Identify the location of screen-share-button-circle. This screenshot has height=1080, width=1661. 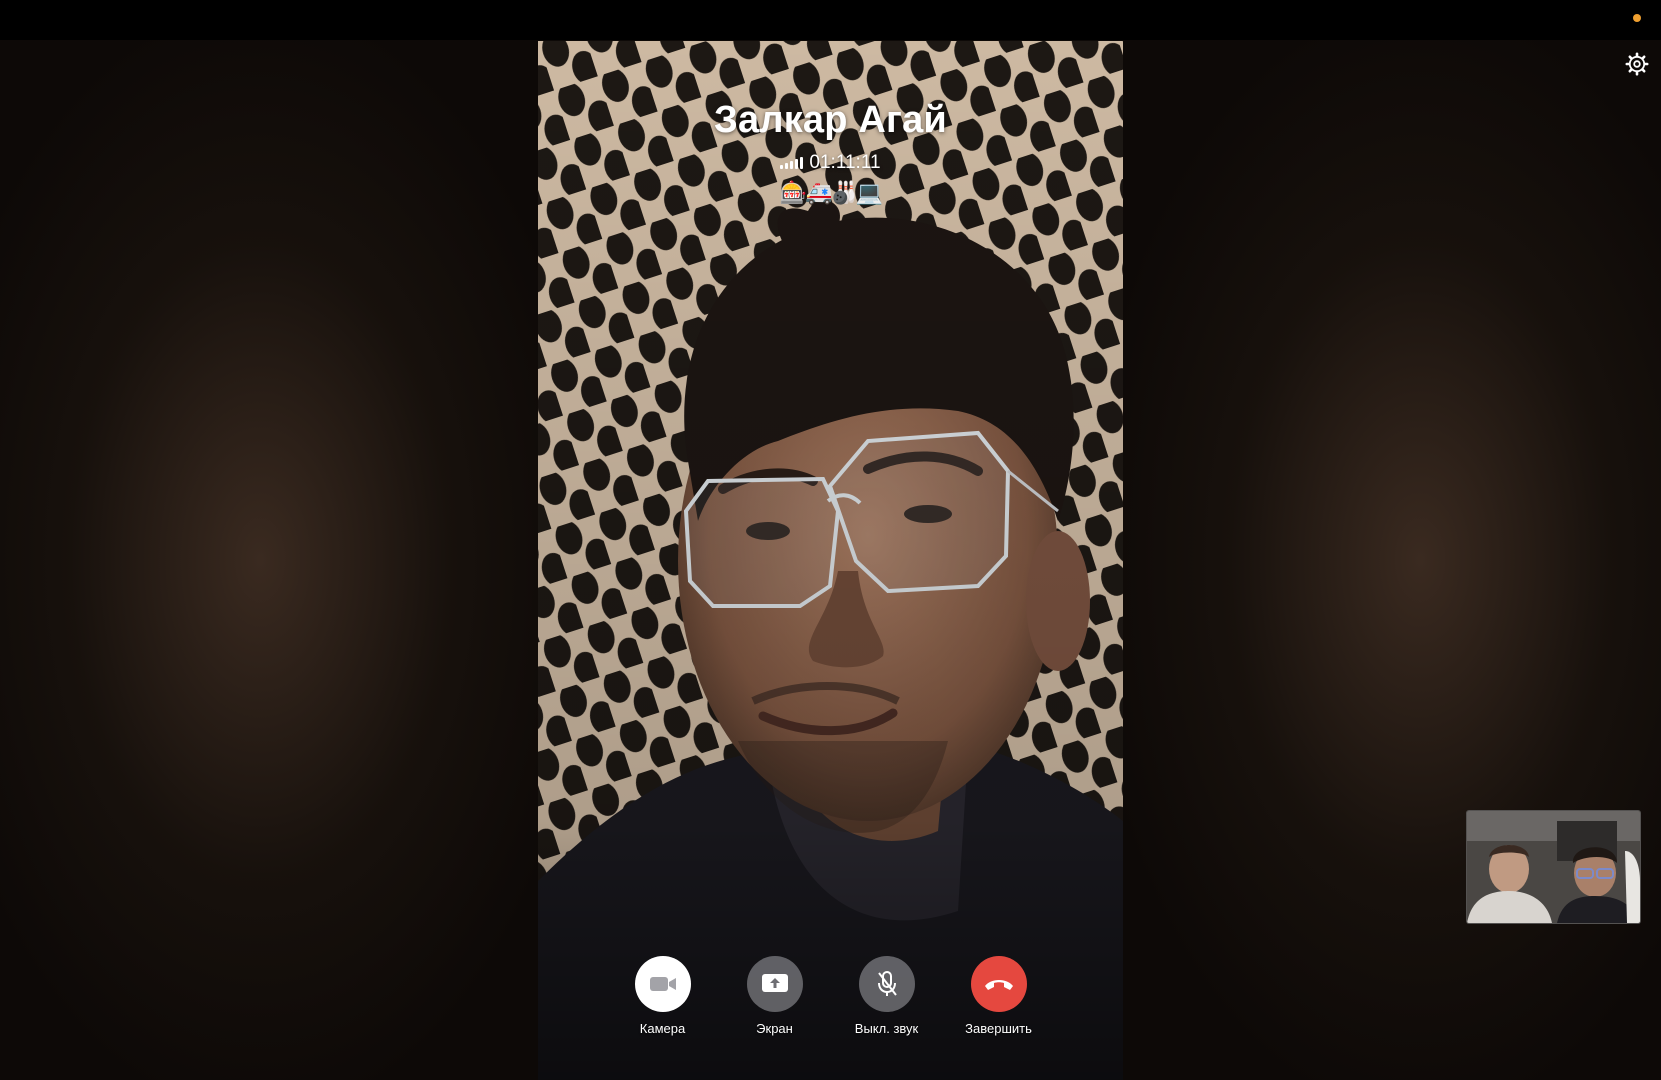
(774, 984).